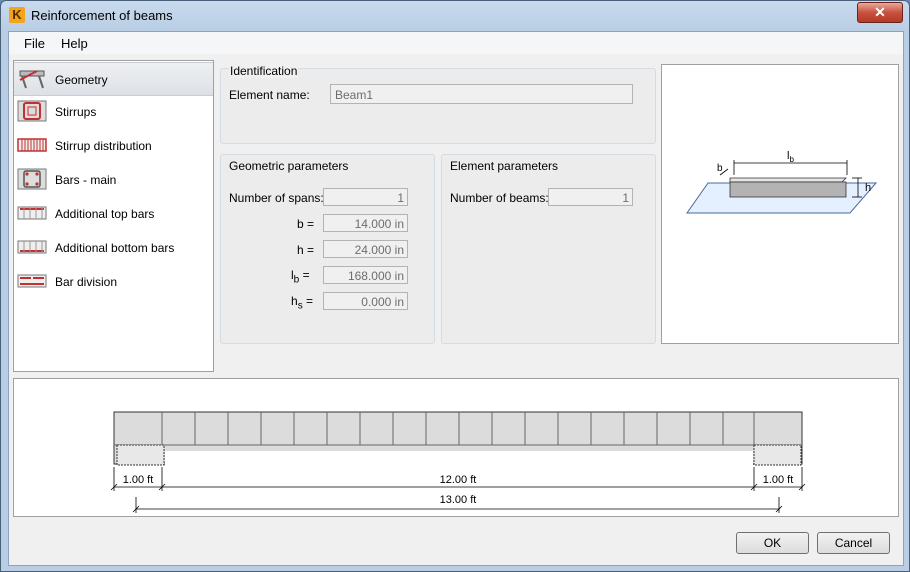 The image size is (910, 572). I want to click on identification-group: Identification Element name: Beam1, so click(438, 104).